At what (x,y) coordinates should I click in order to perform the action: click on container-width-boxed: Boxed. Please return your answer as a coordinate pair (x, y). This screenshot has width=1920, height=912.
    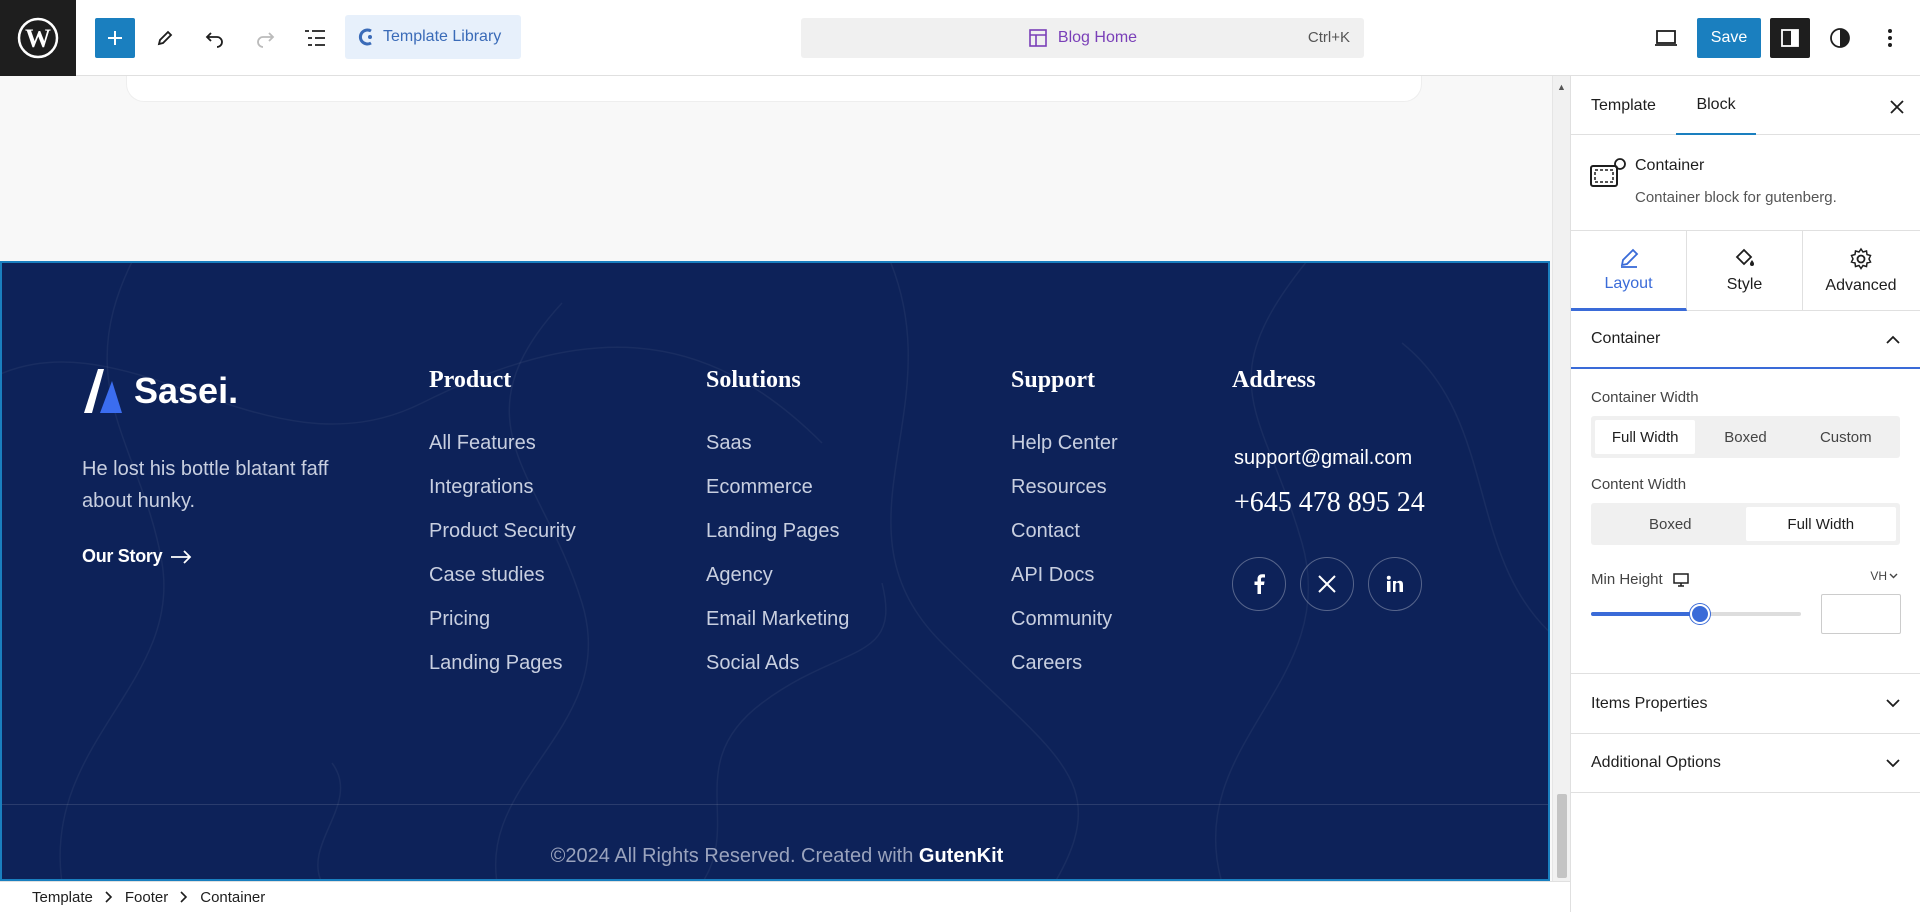
    Looking at the image, I should click on (1745, 437).